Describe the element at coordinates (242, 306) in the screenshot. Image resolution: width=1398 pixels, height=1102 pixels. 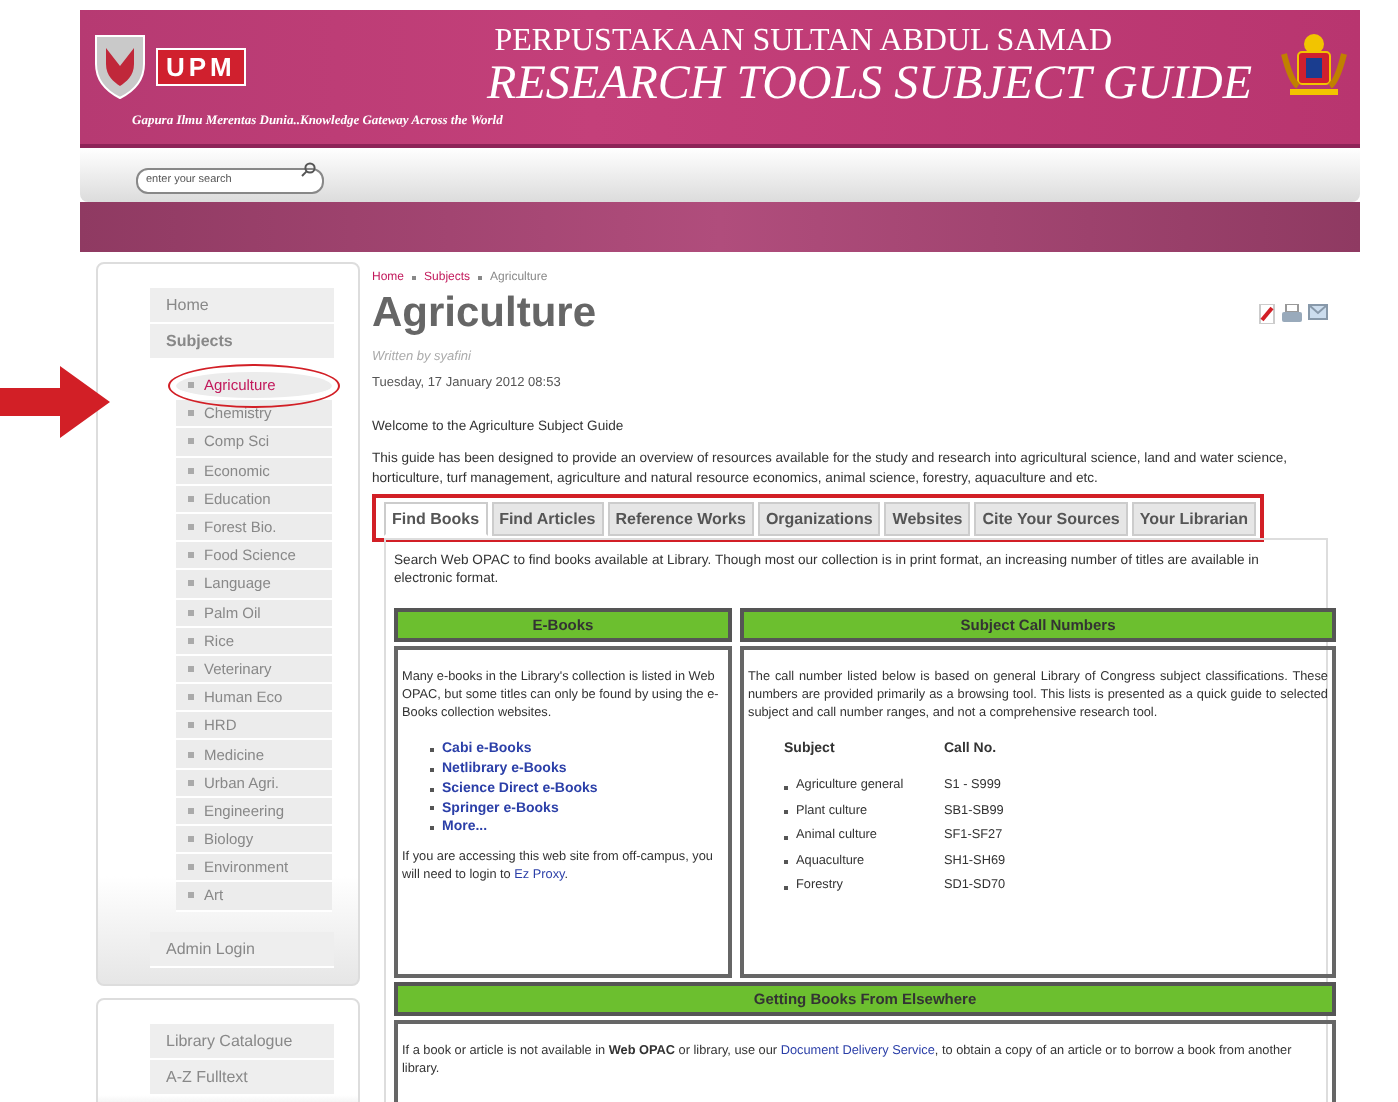
I see `menu-item: Home` at that location.